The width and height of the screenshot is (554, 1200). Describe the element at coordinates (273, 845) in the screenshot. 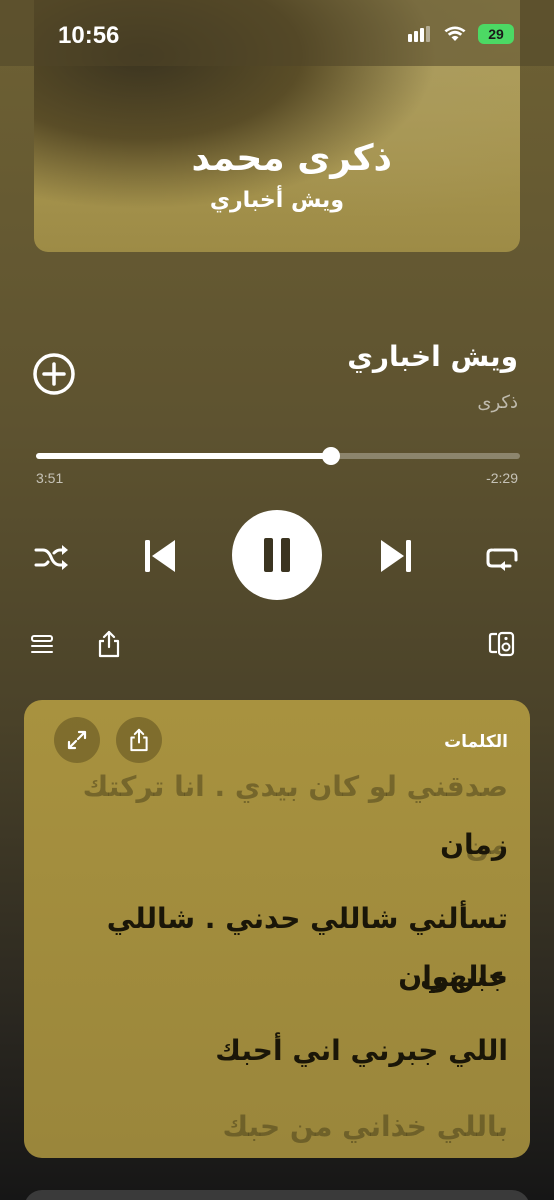

I see `lyric-line: زمان` at that location.